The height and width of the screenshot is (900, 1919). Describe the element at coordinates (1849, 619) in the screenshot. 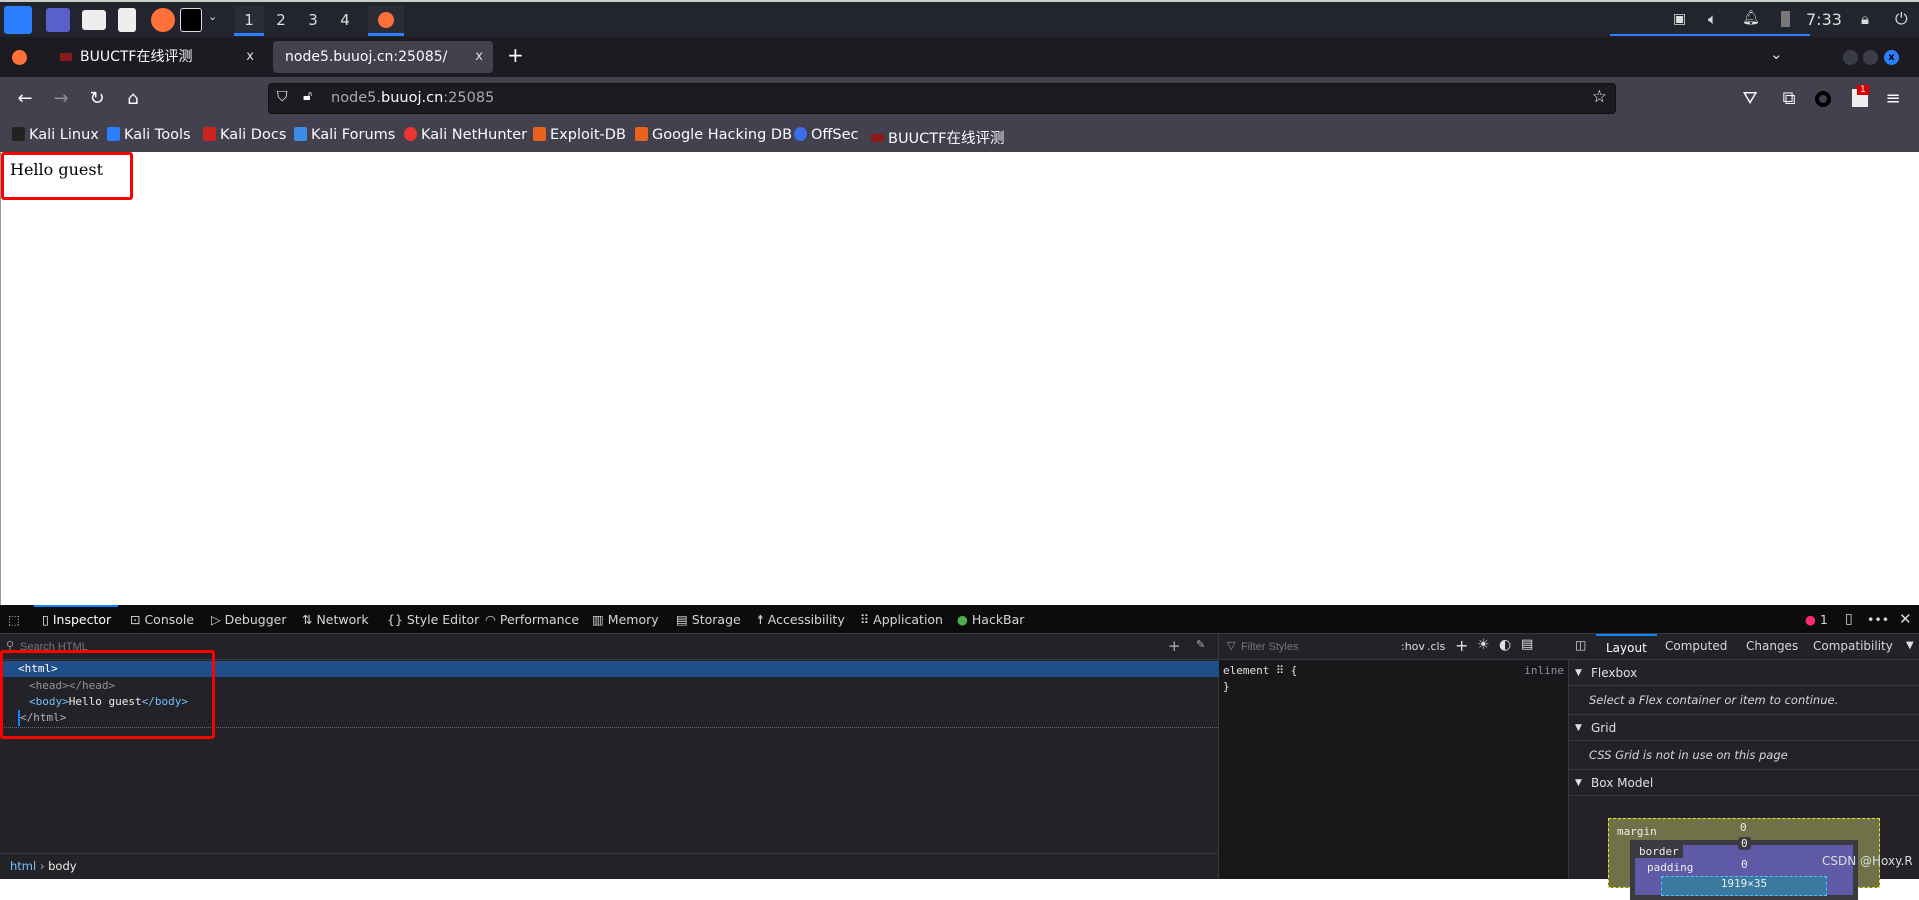

I see `responsive-design-icon: ▯` at that location.